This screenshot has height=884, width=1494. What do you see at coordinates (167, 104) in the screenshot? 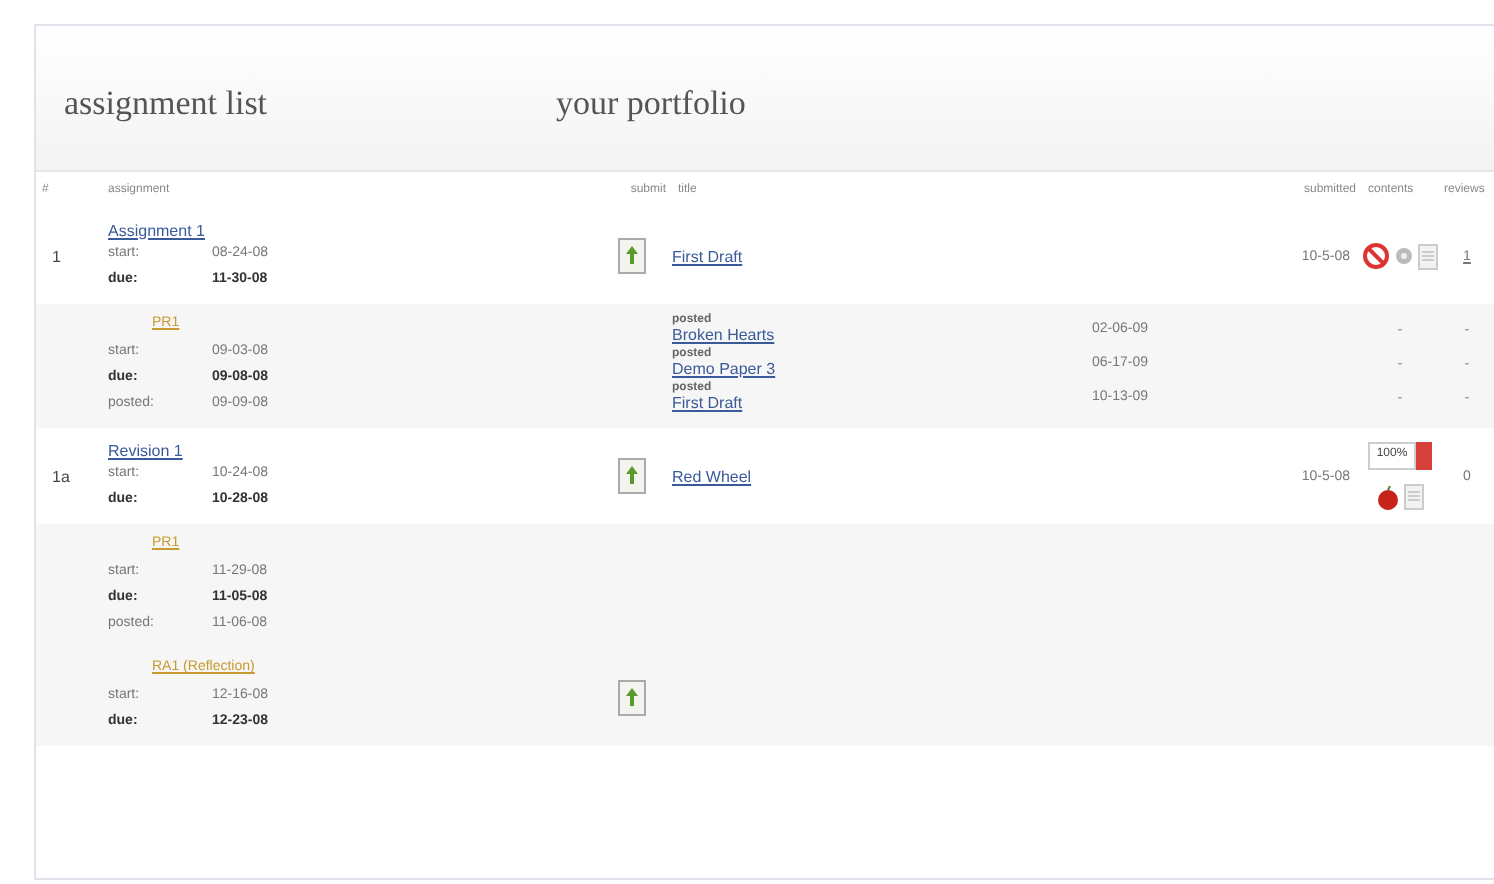
I see `section-heading: assignment list` at bounding box center [167, 104].